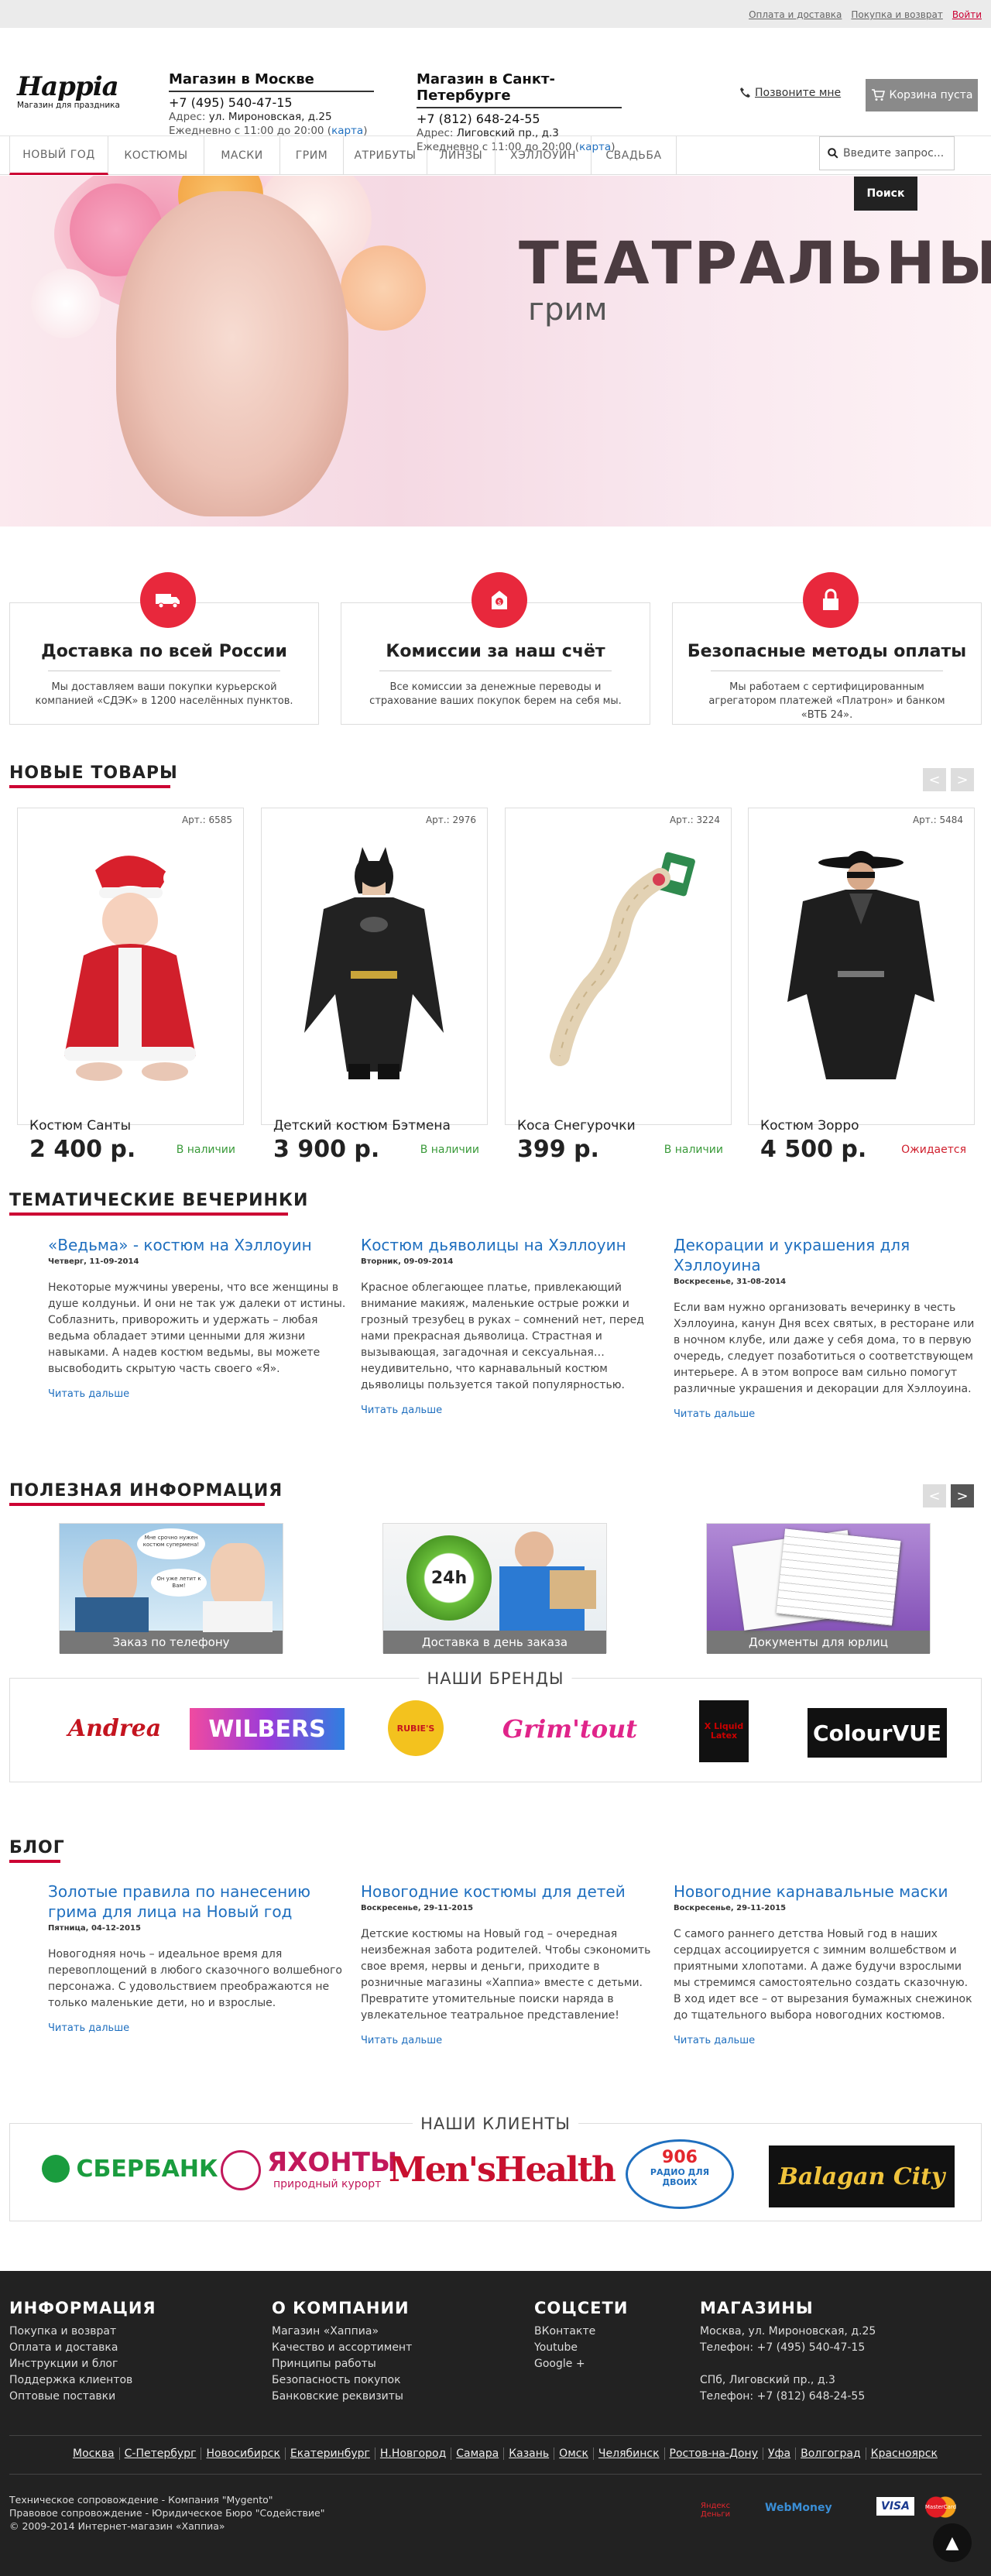  What do you see at coordinates (271, 102) in the screenshot?
I see `store-phone: +7 (495) 540-47-15` at bounding box center [271, 102].